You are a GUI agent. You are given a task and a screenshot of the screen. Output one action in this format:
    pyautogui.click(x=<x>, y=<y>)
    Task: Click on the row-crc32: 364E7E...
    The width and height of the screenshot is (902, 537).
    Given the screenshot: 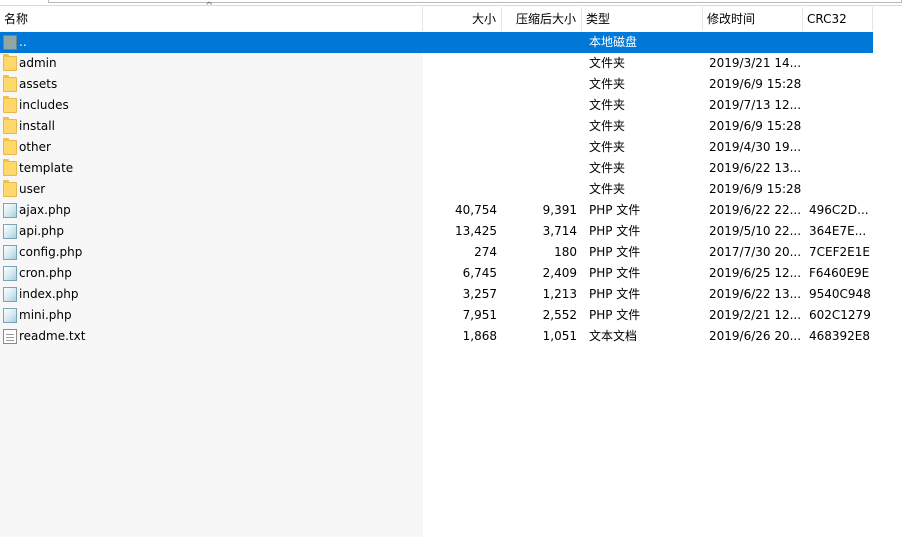 What is the action you would take?
    pyautogui.click(x=838, y=231)
    